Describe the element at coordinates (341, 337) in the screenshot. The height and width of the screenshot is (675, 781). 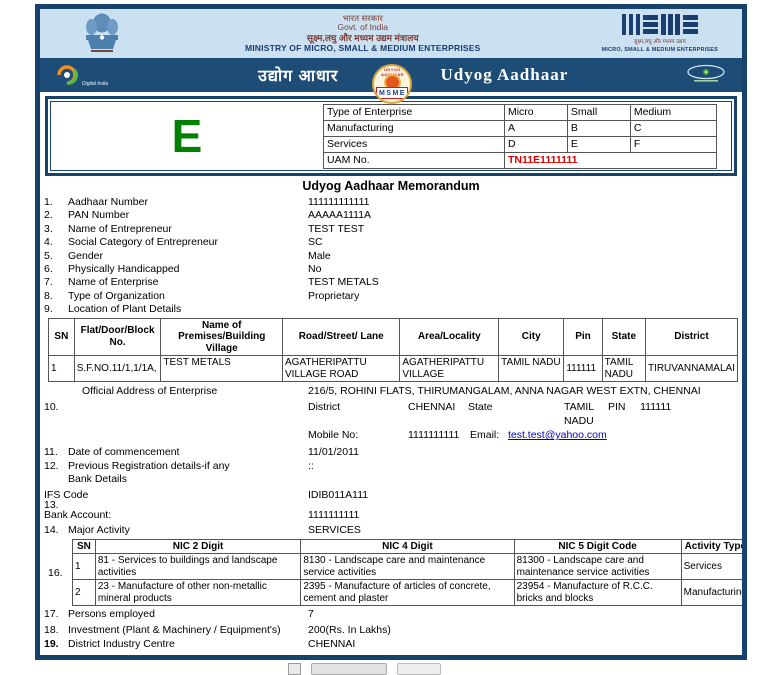
I see `plant-header-cell: Road/Street/ Lane` at that location.